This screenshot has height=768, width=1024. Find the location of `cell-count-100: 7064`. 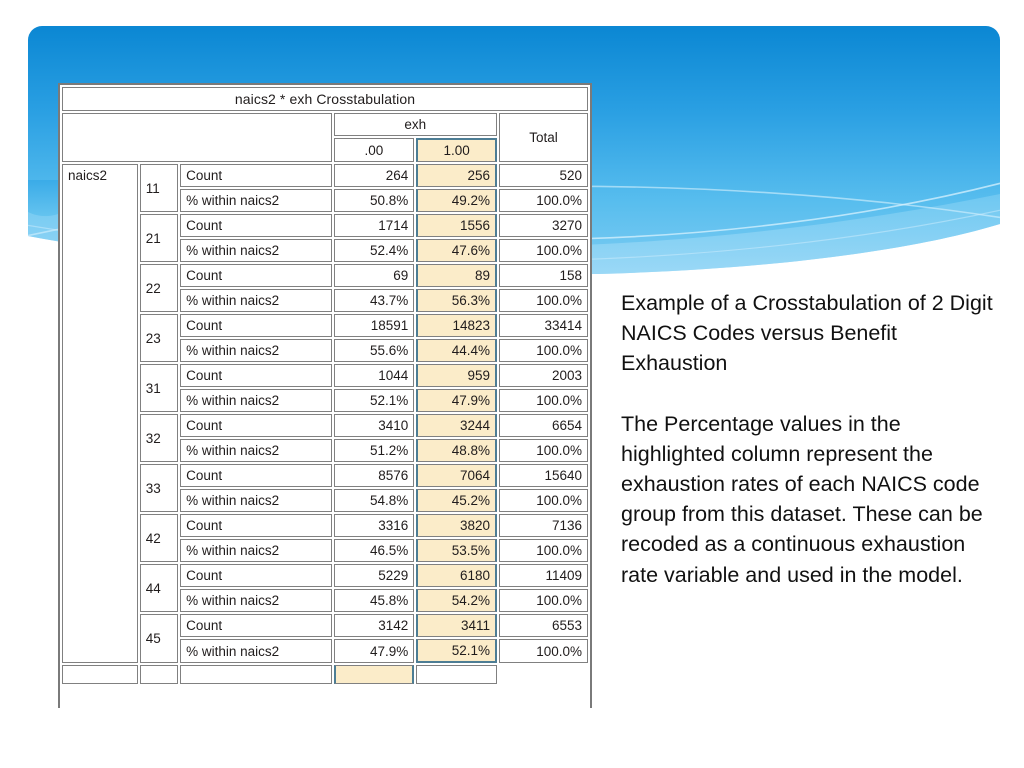

cell-count-100: 7064 is located at coordinates (457, 475).